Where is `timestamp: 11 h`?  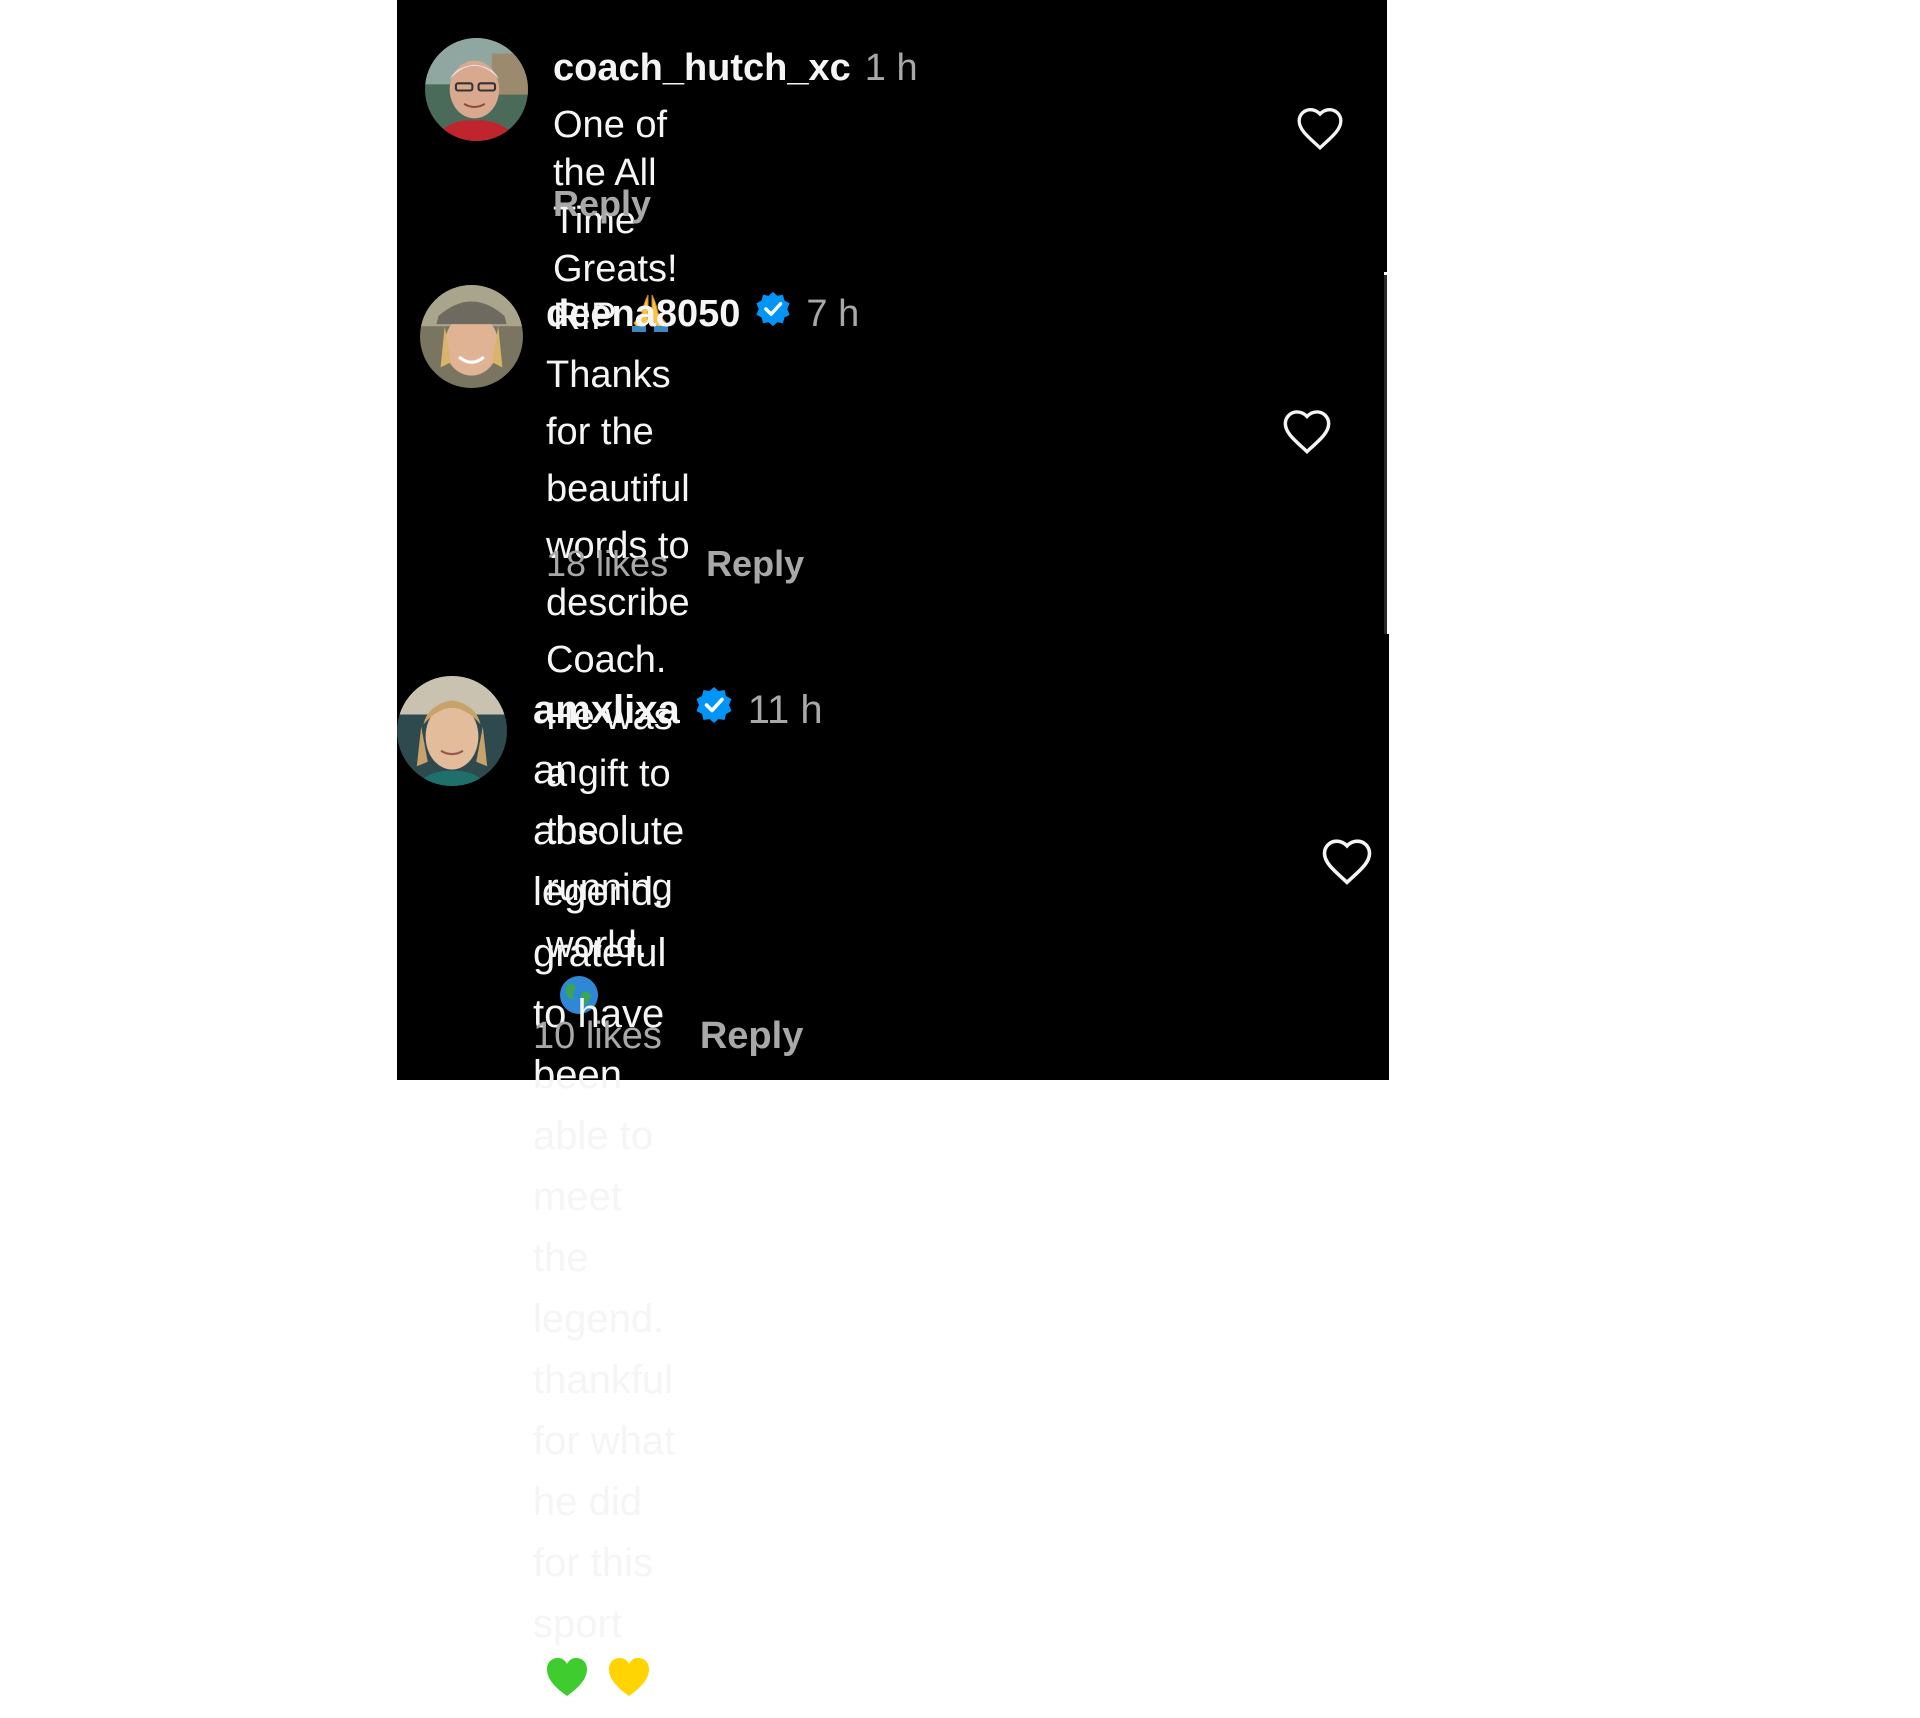
timestamp: 11 h is located at coordinates (785, 710).